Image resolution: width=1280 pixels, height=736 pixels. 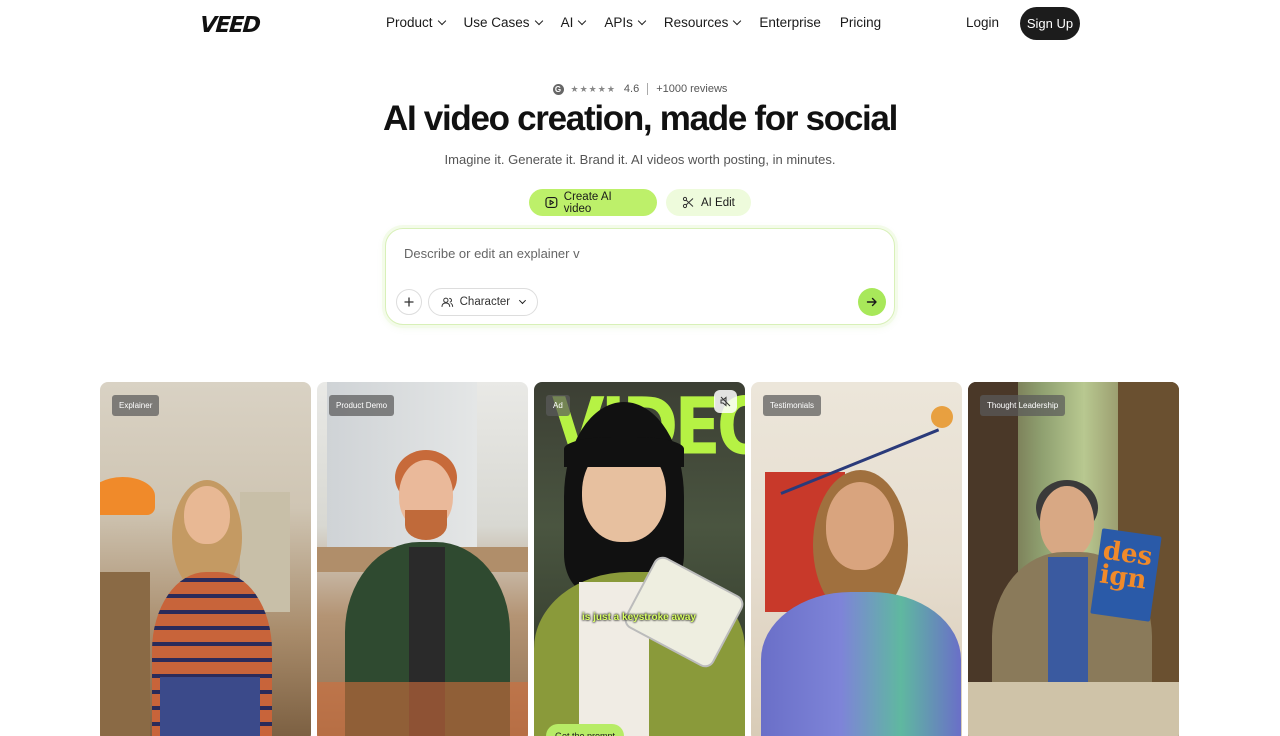 What do you see at coordinates (496, 22) in the screenshot?
I see `nav-item-label: Use Cases` at bounding box center [496, 22].